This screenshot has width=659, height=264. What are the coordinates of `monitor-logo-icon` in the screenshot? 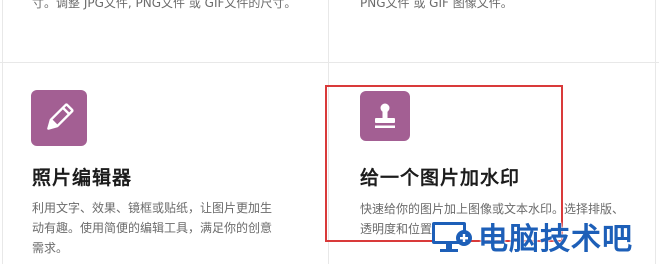 It's located at (452, 236).